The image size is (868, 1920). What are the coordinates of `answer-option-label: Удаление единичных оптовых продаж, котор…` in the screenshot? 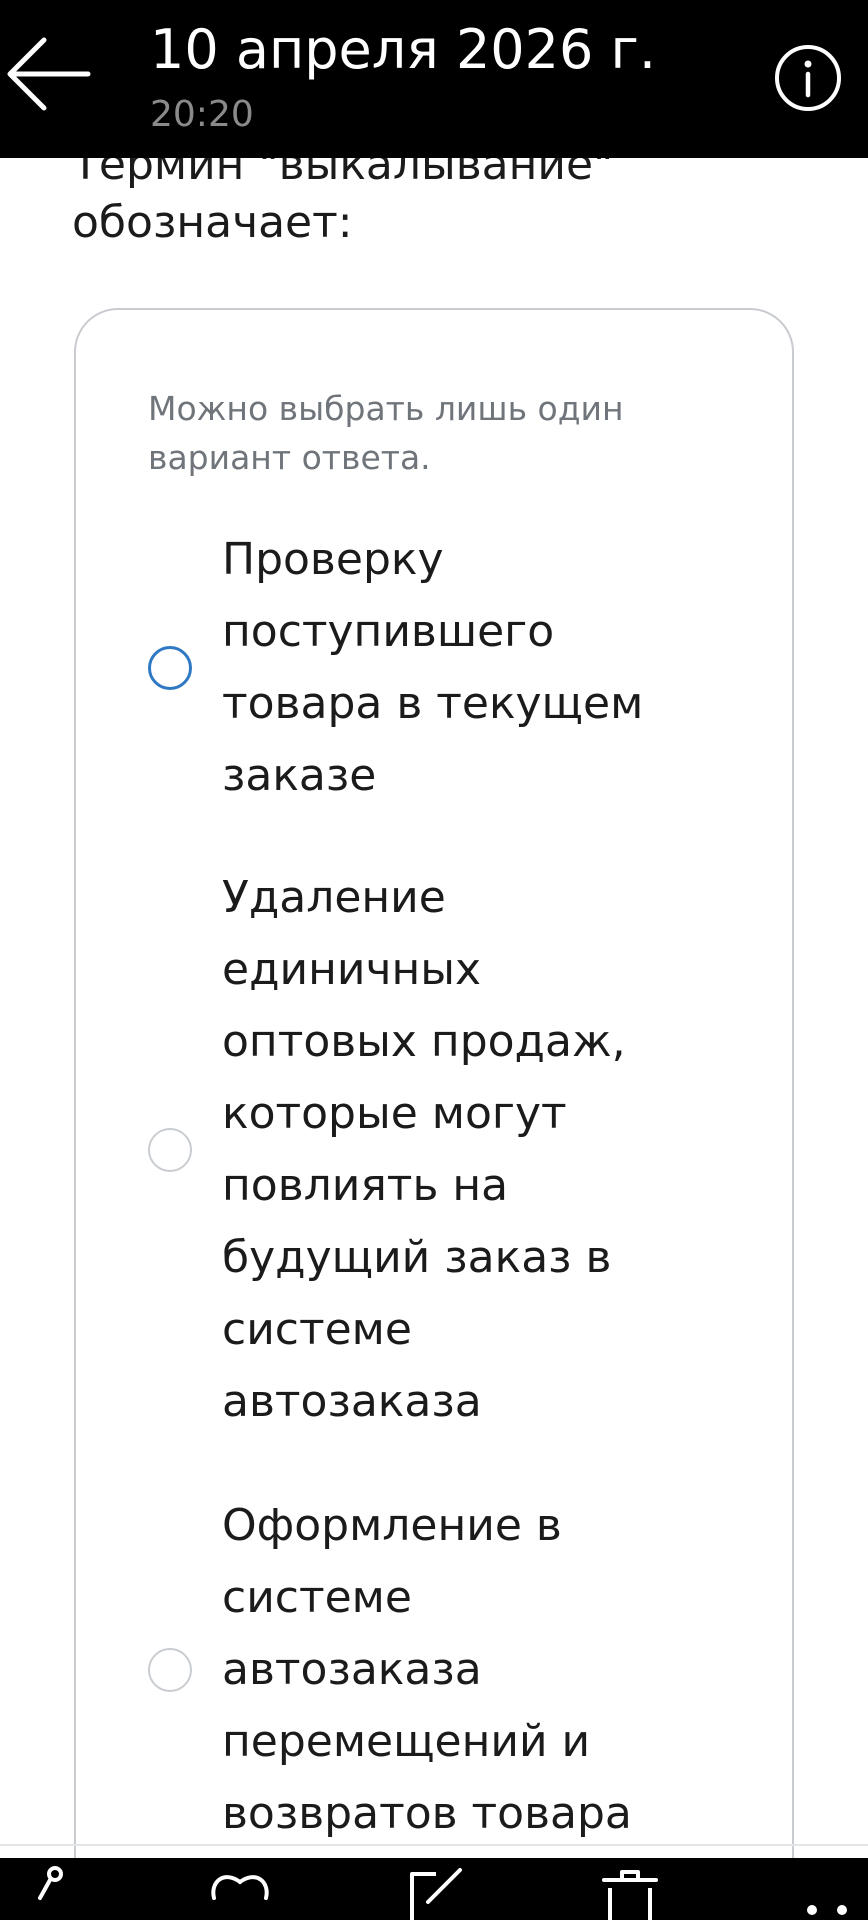 It's located at (424, 1149).